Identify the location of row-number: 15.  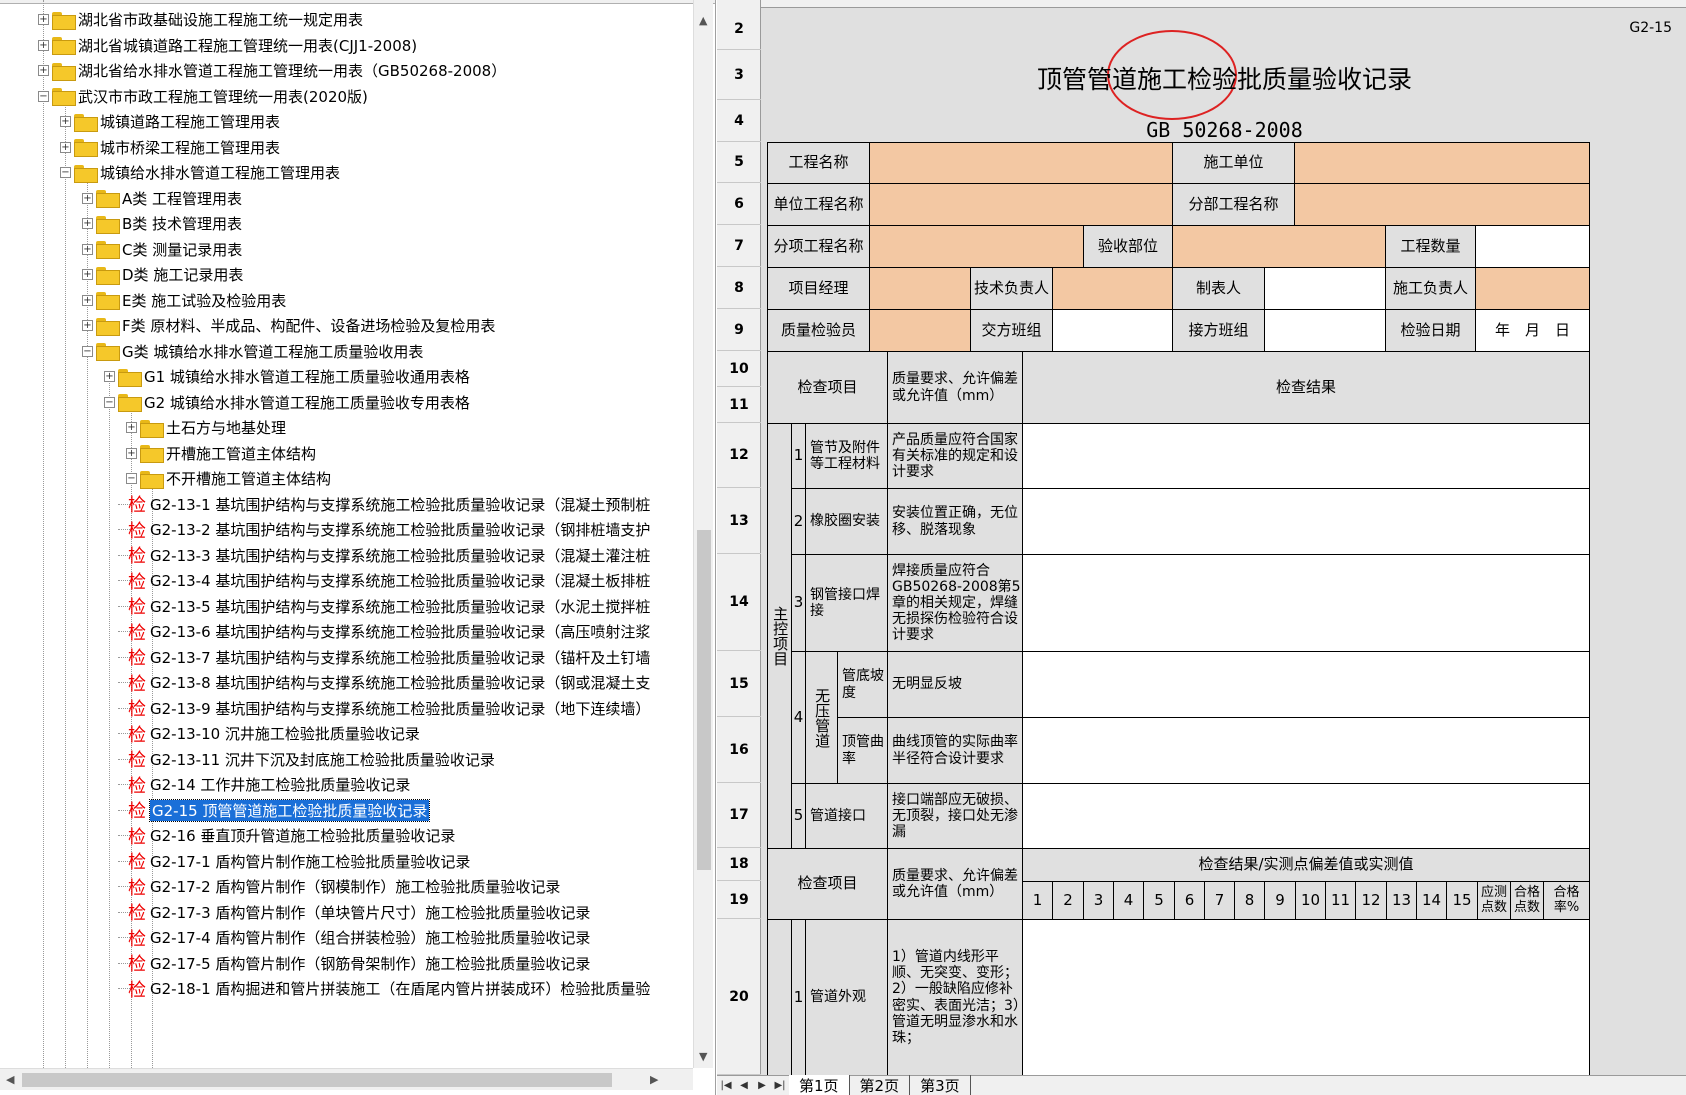
(739, 684).